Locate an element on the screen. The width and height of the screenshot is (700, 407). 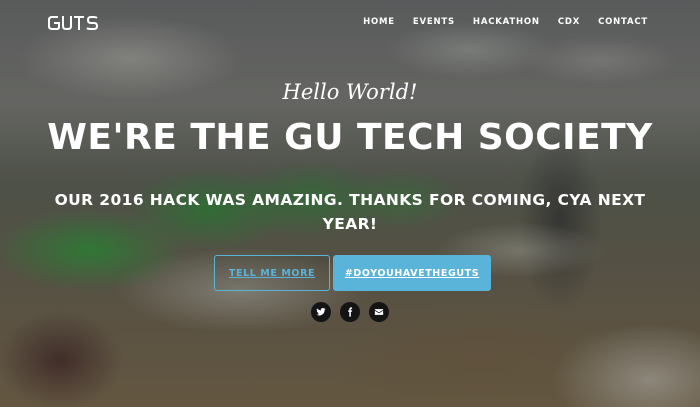
envelope-icon is located at coordinates (379, 312).